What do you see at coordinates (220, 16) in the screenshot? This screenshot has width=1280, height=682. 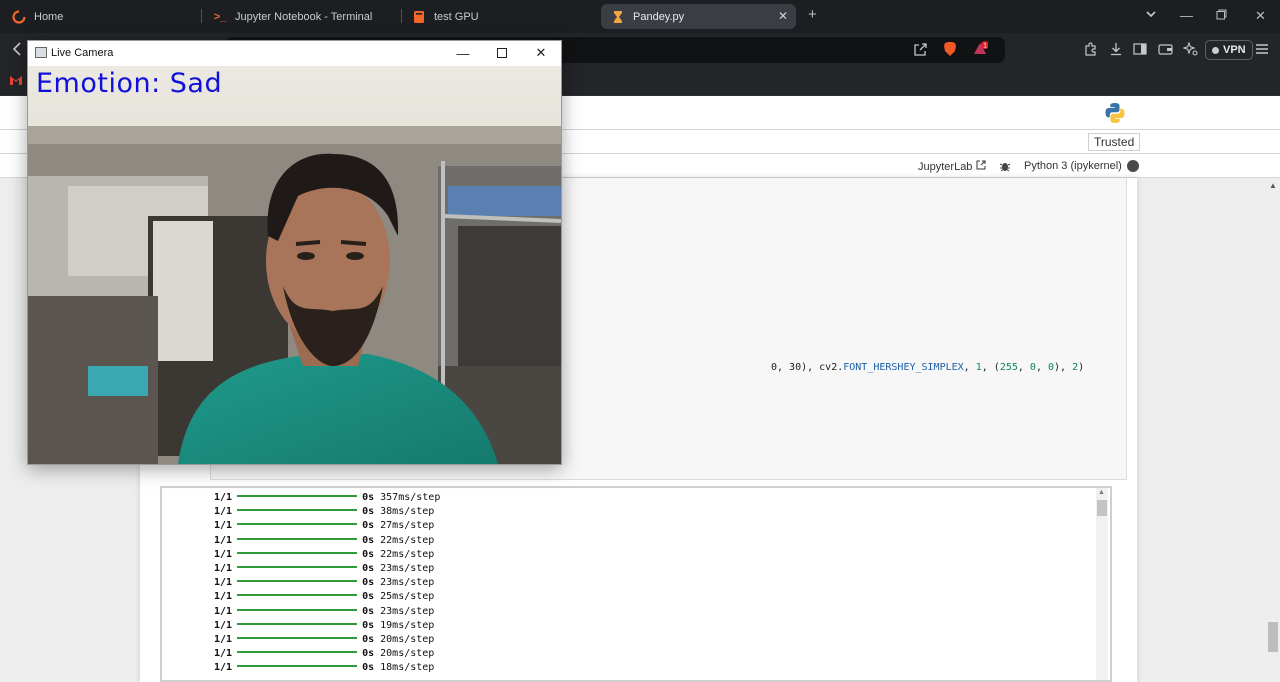 I see `terminal-icon: >_` at bounding box center [220, 16].